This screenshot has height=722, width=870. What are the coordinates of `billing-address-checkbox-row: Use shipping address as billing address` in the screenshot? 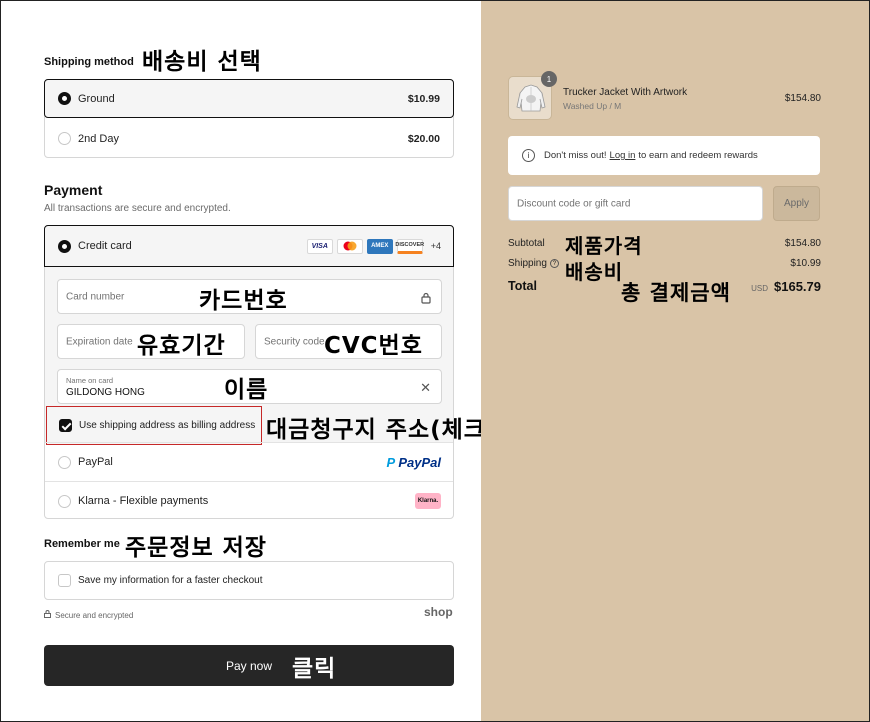 It's located at (154, 425).